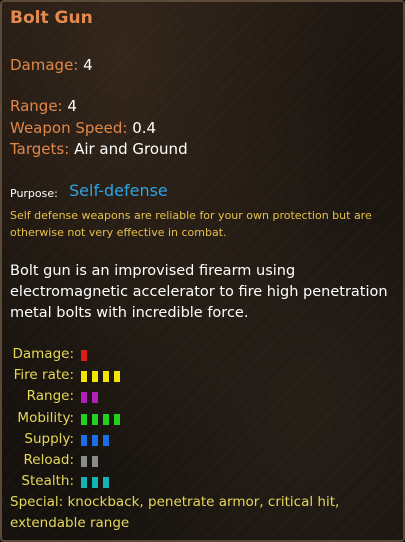  What do you see at coordinates (50, 396) in the screenshot?
I see `stat-label-range: Range:` at bounding box center [50, 396].